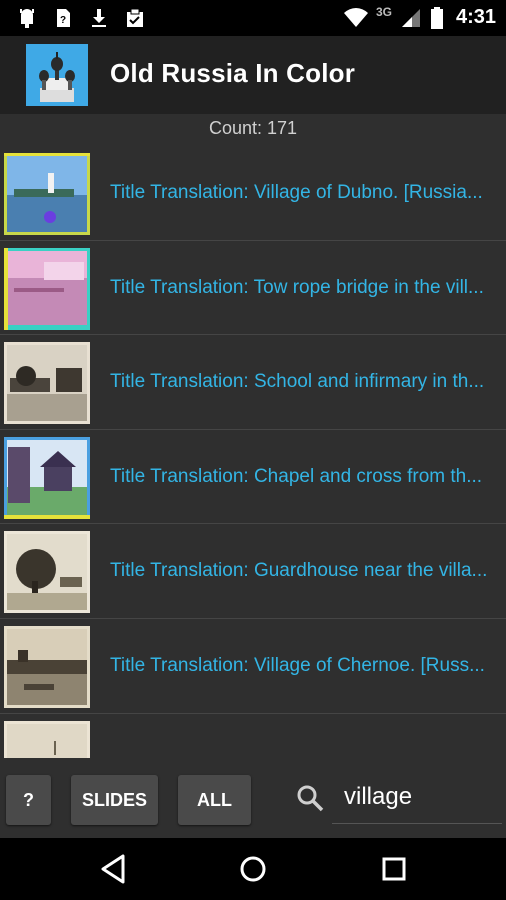 This screenshot has width=506, height=900. What do you see at coordinates (28, 800) in the screenshot?
I see `help-button: ?` at bounding box center [28, 800].